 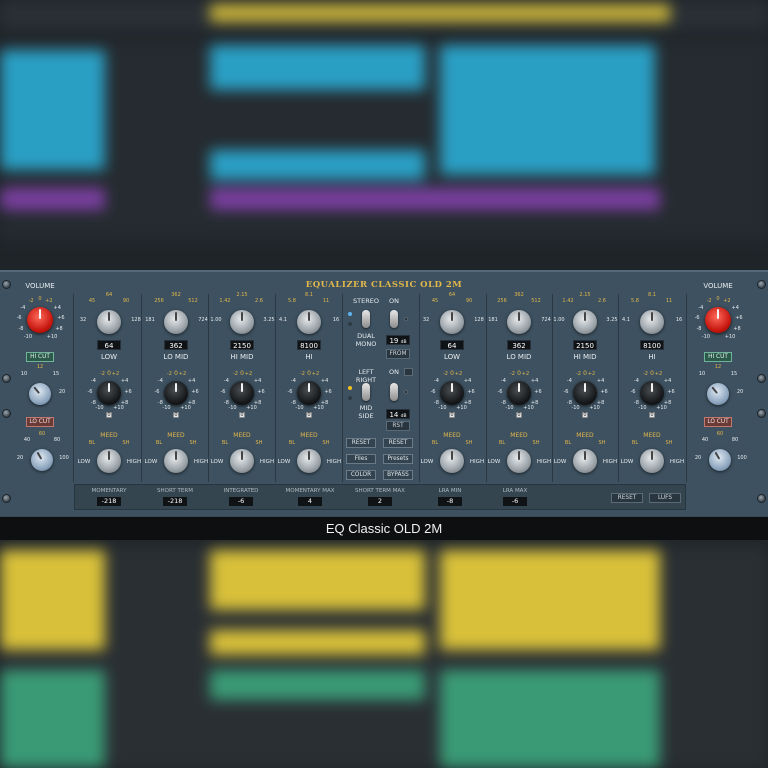 I want to click on rst-button: RST, so click(x=398, y=426).